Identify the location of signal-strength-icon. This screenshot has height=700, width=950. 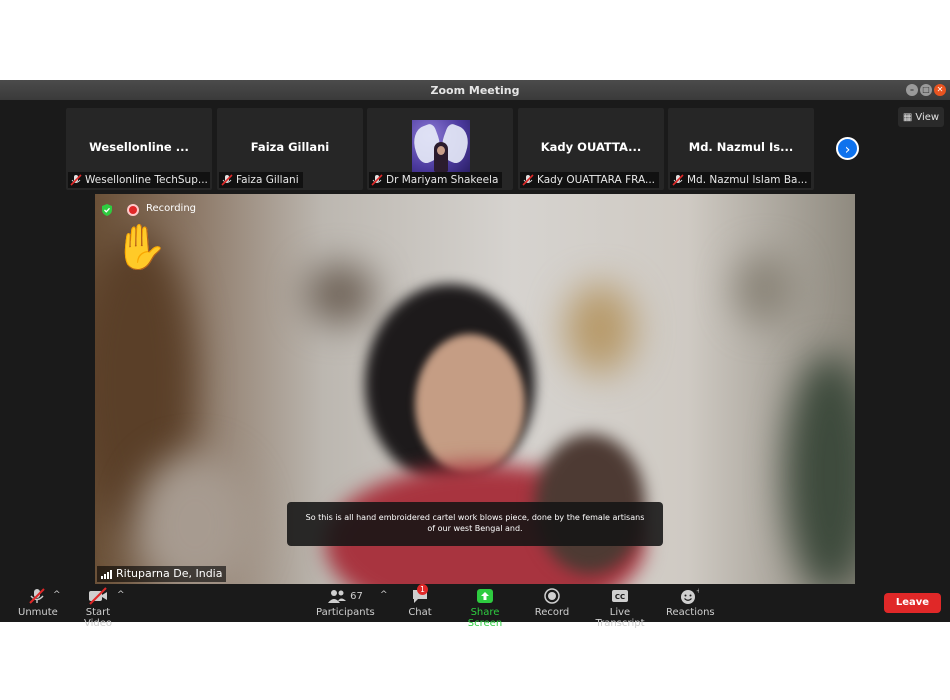
(106, 574).